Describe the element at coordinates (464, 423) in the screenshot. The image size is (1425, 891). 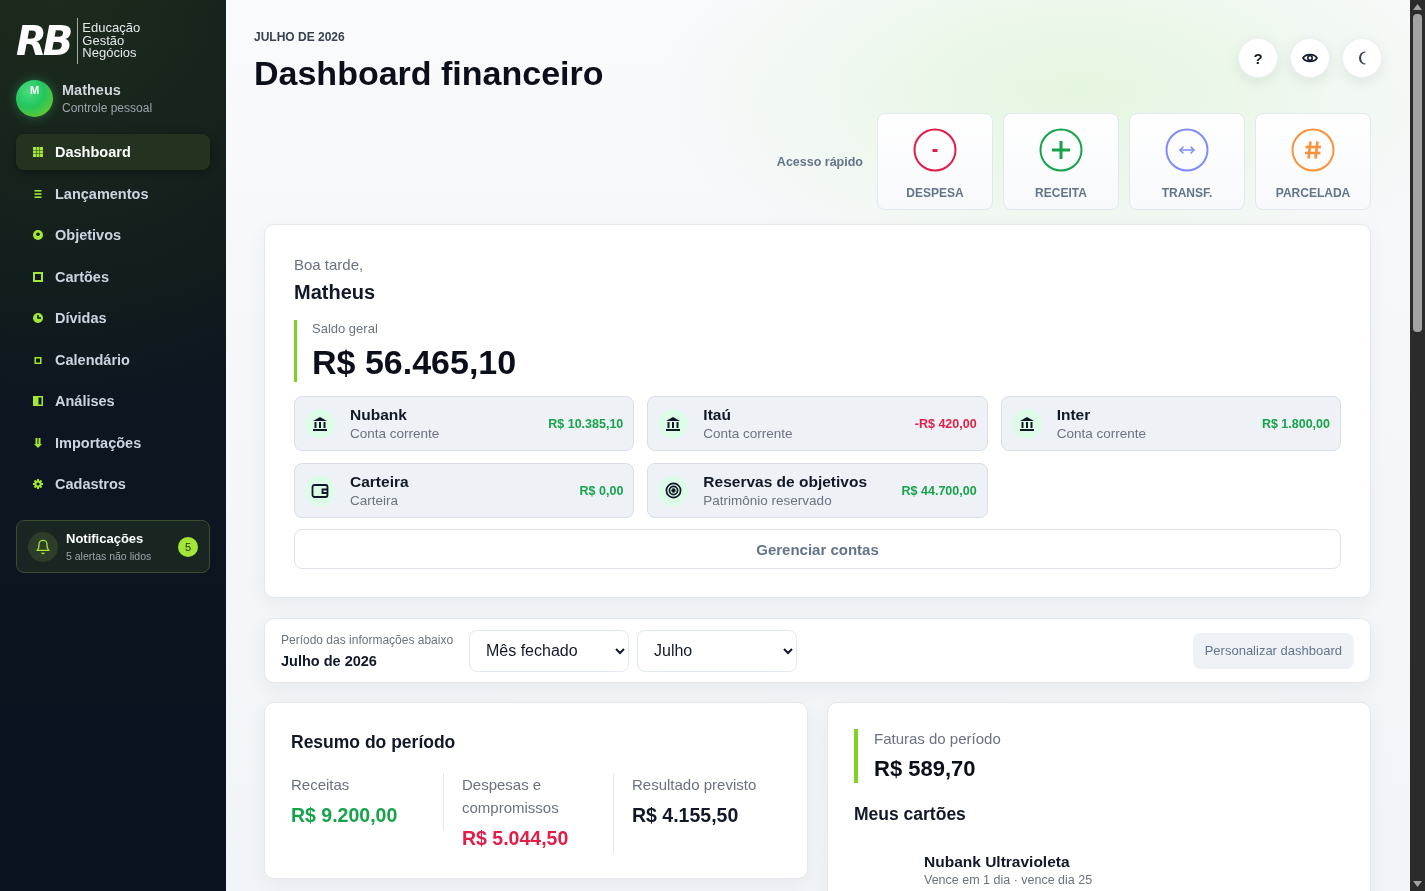
I see `account-card: Nubank Conta corrente R$ 10.385,10` at that location.